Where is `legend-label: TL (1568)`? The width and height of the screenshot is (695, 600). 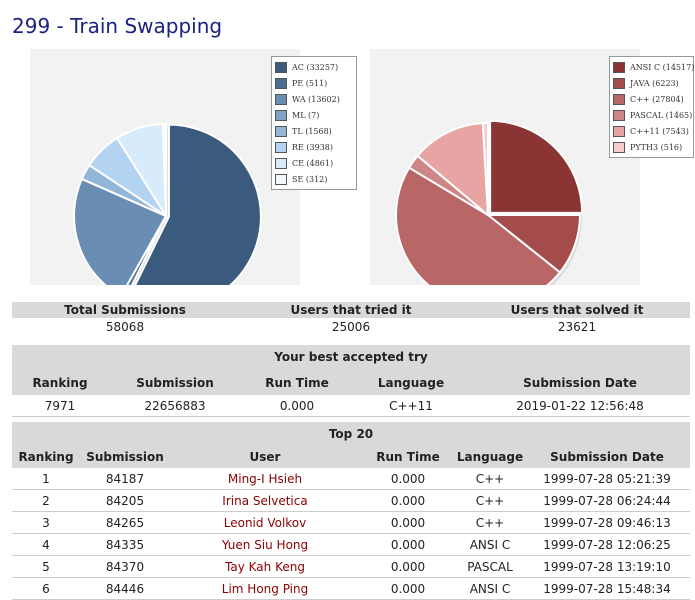
legend-label: TL (1568) is located at coordinates (312, 131).